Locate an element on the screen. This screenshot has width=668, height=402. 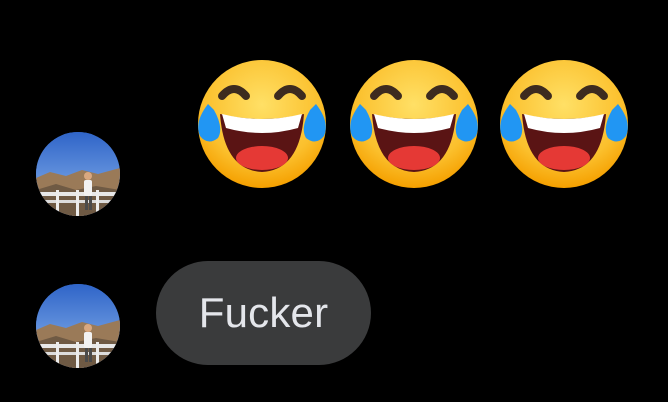
message-bubble: Fucker is located at coordinates (263, 313).